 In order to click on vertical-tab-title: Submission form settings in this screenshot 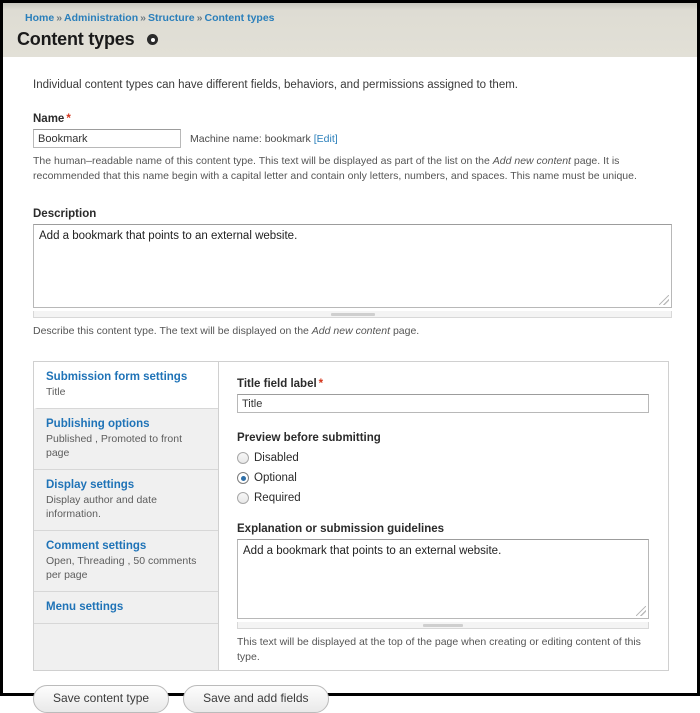, I will do `click(117, 377)`.